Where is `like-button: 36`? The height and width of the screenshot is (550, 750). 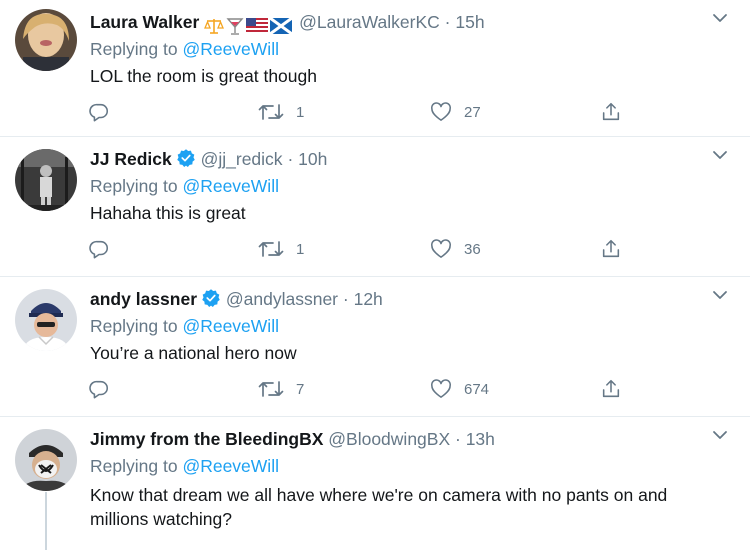
like-button: 36 is located at coordinates (455, 249).